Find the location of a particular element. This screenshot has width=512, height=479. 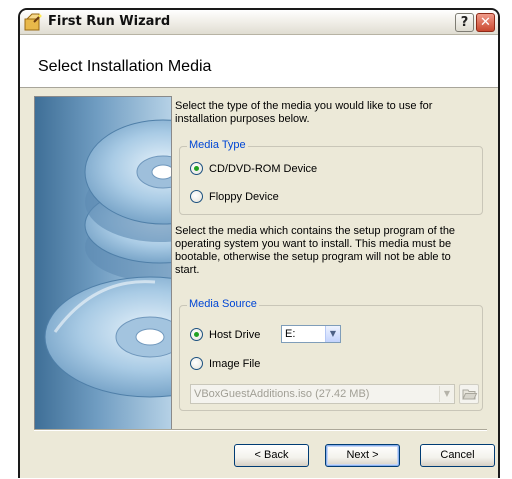

host-drive-select: E: ▼ is located at coordinates (311, 334).